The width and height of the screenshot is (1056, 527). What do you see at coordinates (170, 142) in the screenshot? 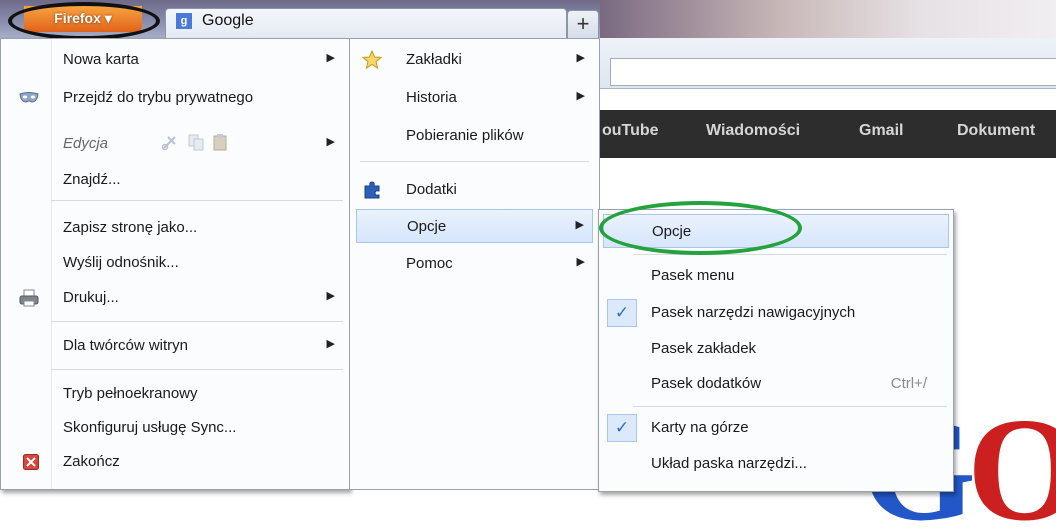
I see `cut-icon` at bounding box center [170, 142].